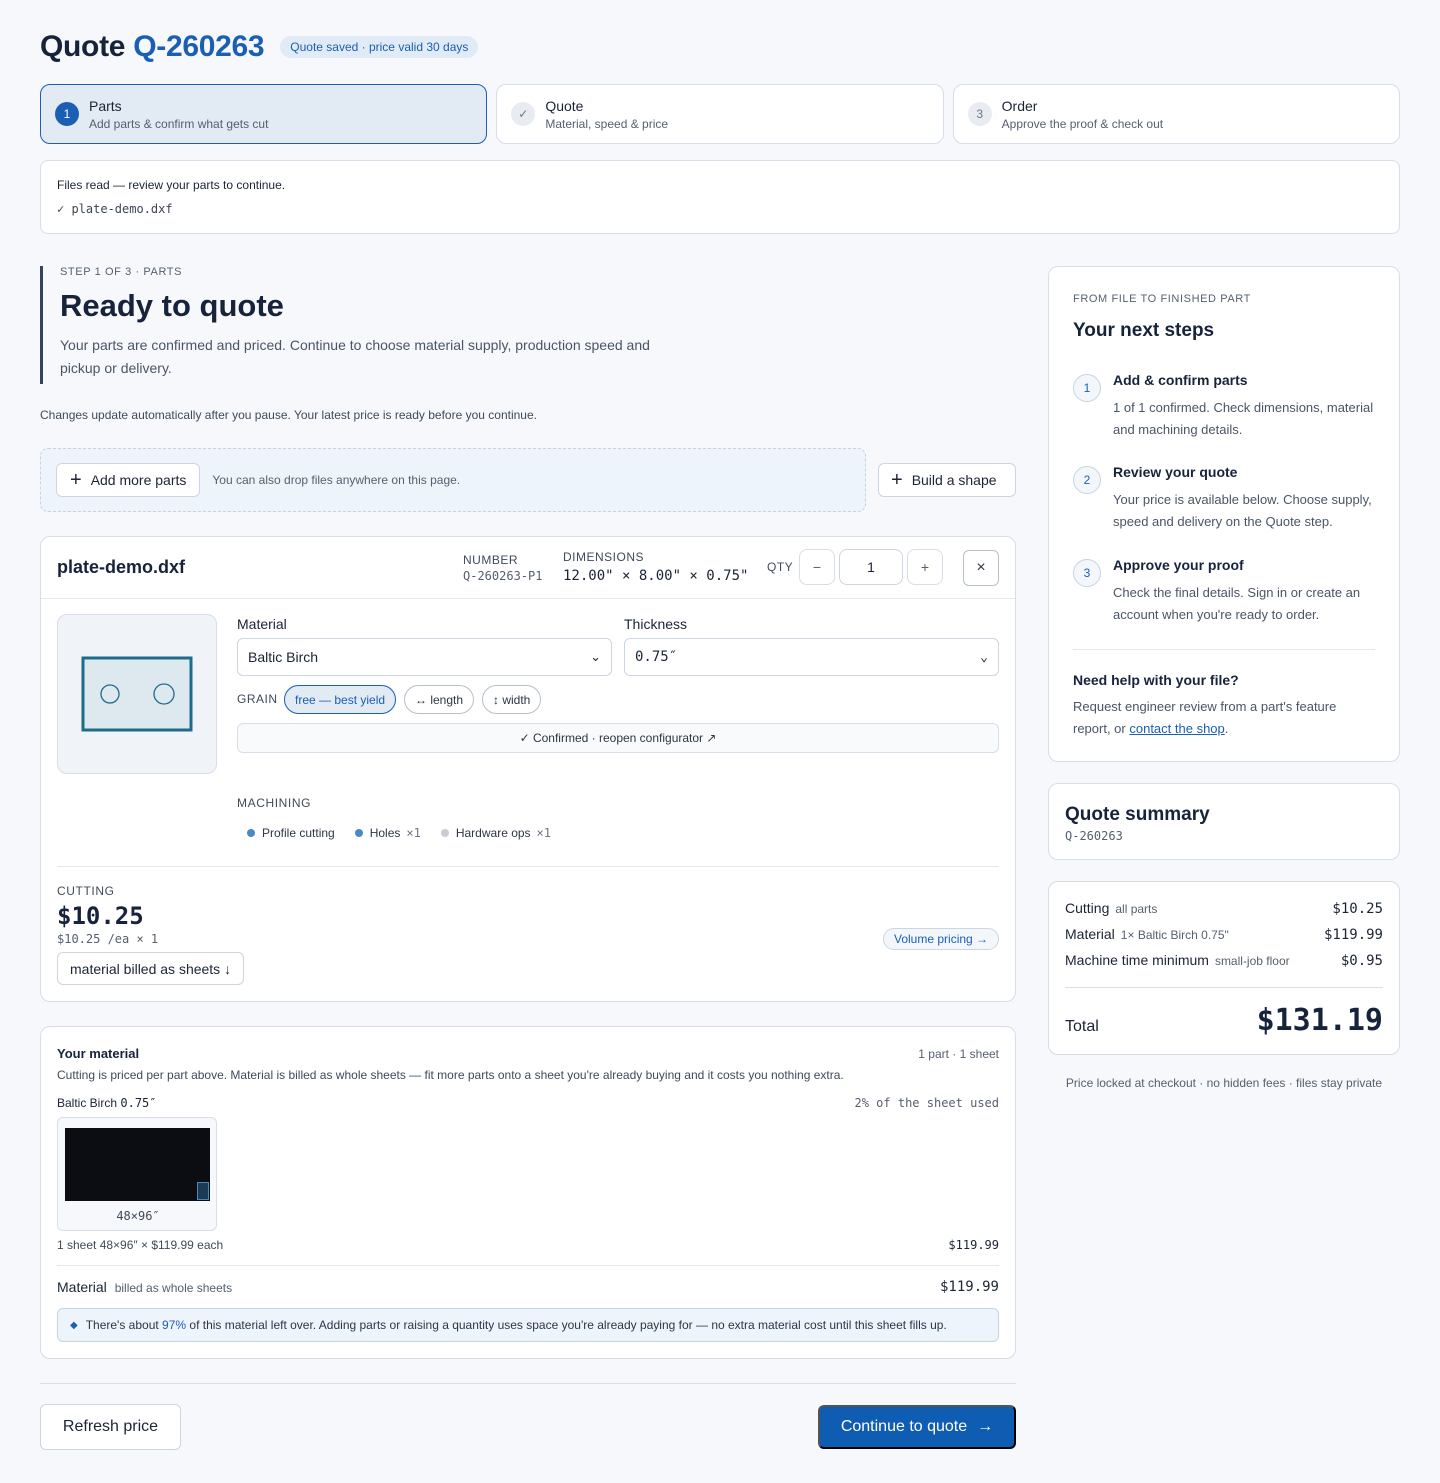 This screenshot has height=1483, width=1440. Describe the element at coordinates (917, 1427) in the screenshot. I see `continue-to-quote-button: Continue to quote →` at that location.